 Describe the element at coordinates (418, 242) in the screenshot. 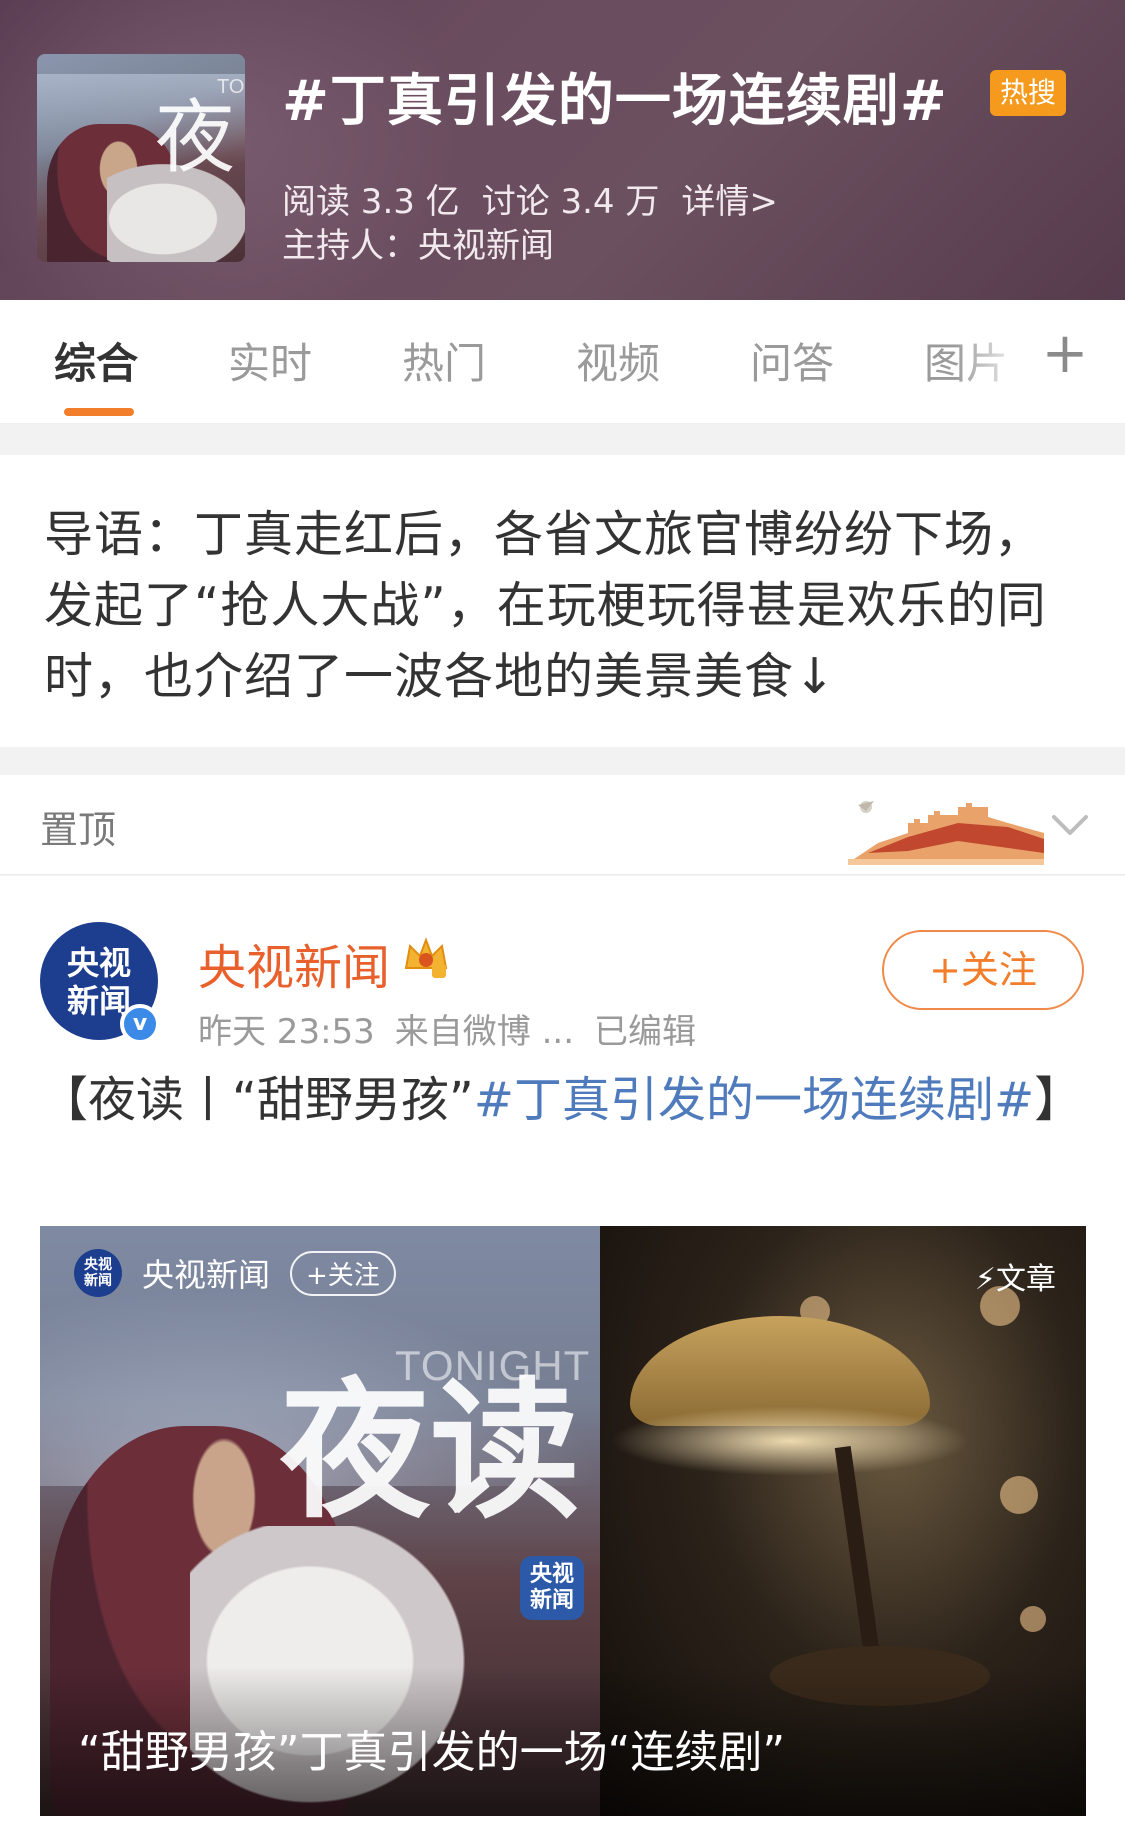

I see `topic-host: 主持人：央视新闻` at that location.